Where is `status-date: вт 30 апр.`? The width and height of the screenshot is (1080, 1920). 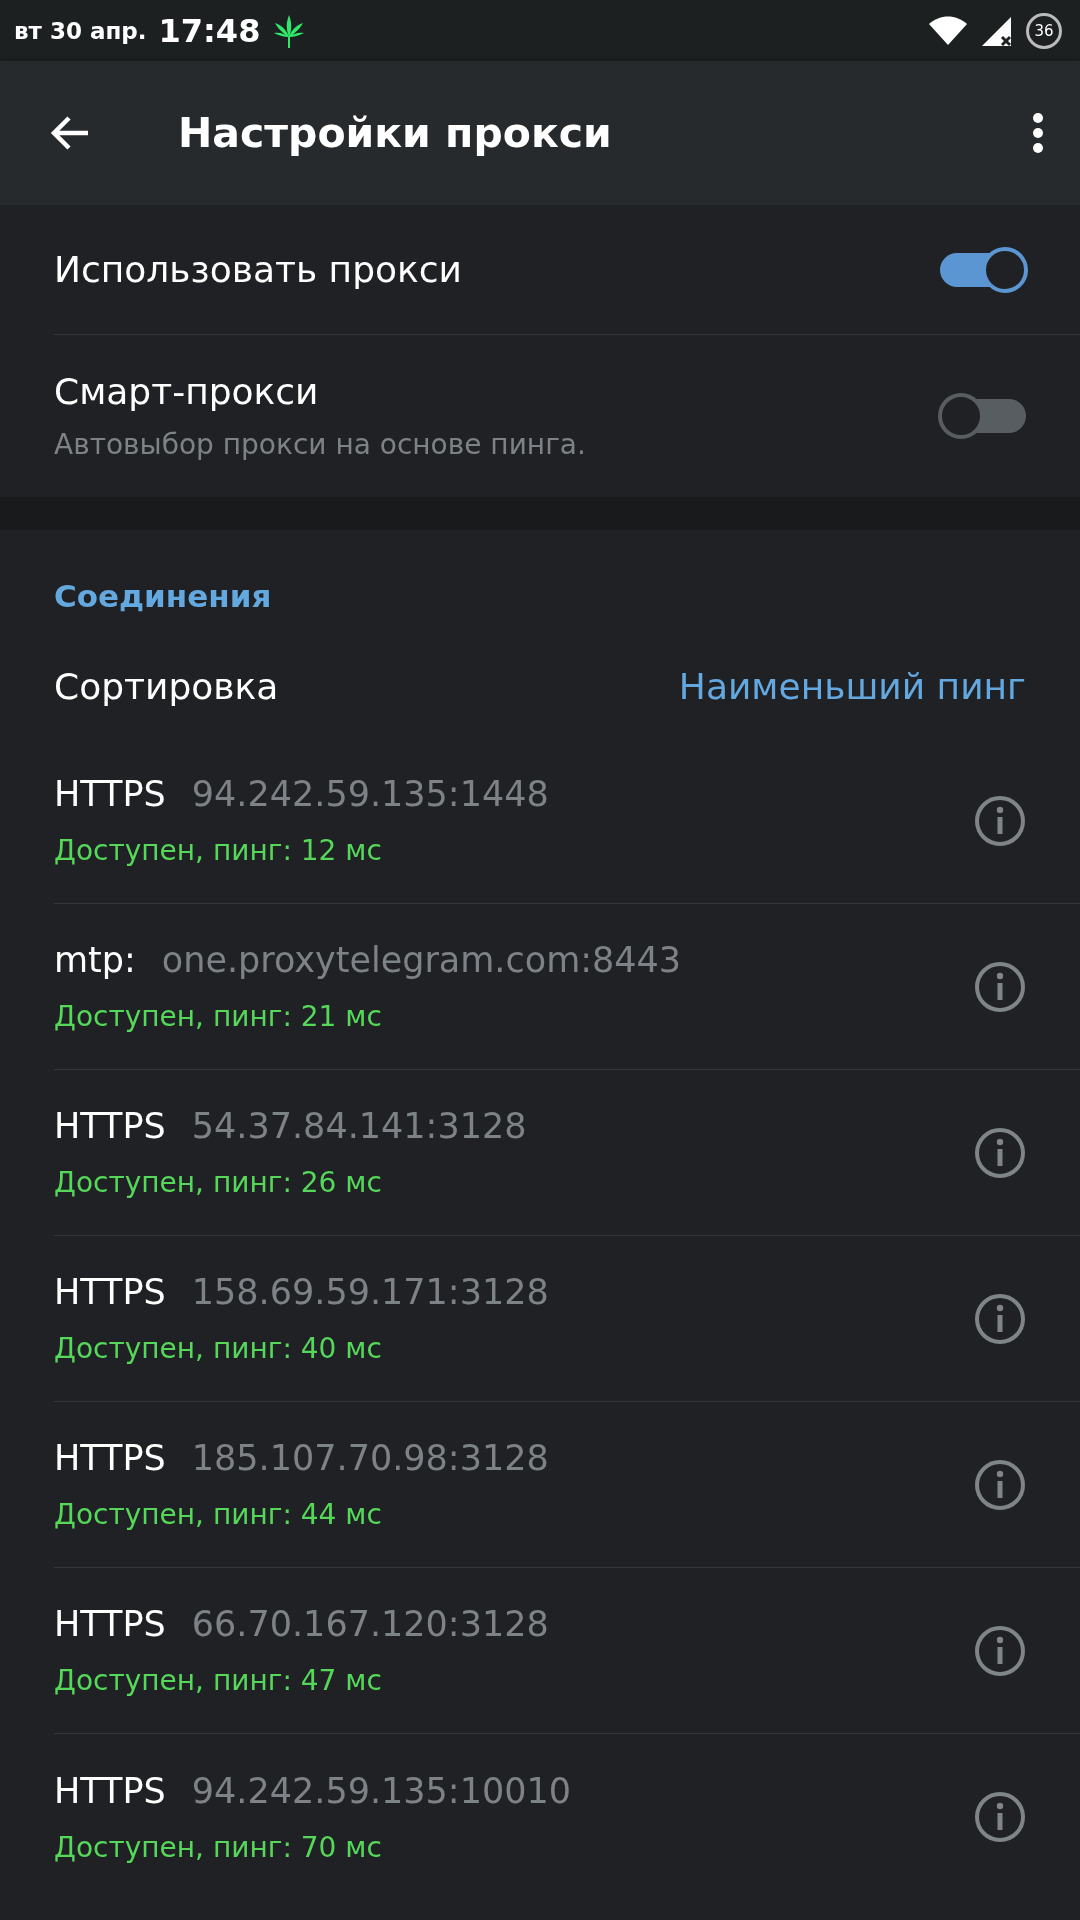
status-date: вт 30 апр. is located at coordinates (80, 30).